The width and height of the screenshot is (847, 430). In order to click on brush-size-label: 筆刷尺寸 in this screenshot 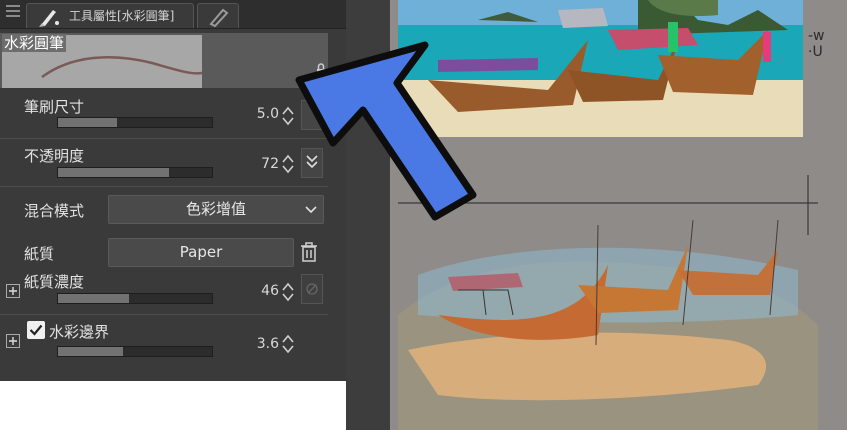, I will do `click(54, 107)`.